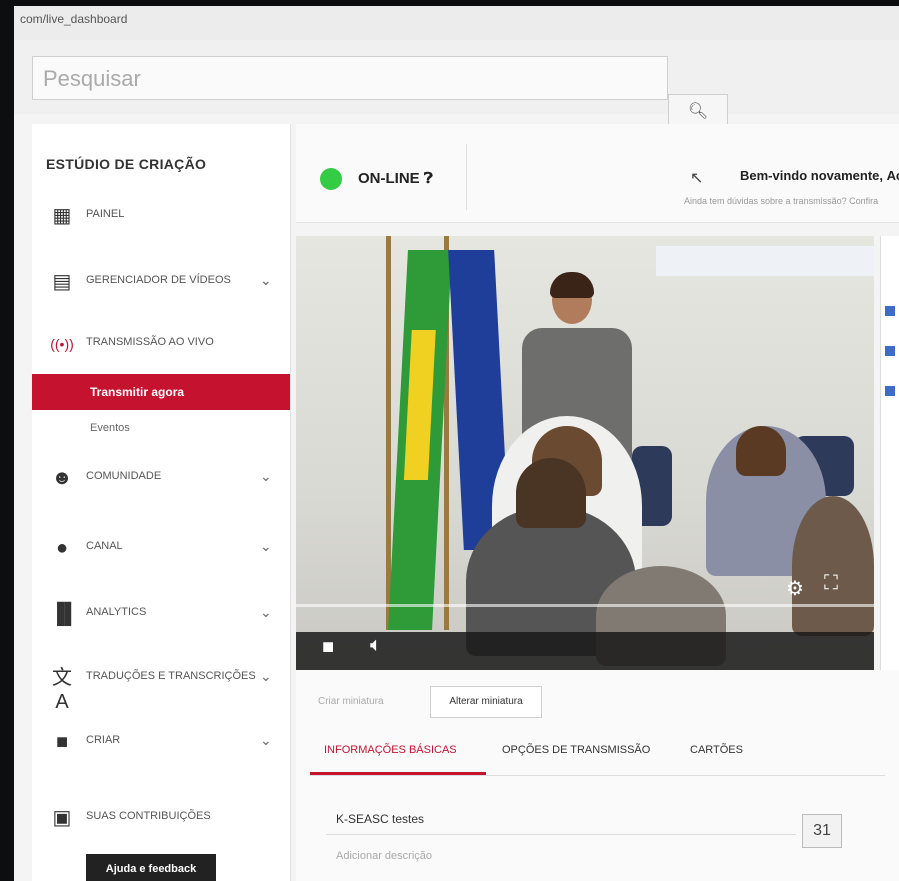  Describe the element at coordinates (795, 588) in the screenshot. I see `settings-icon: ⚙` at that location.